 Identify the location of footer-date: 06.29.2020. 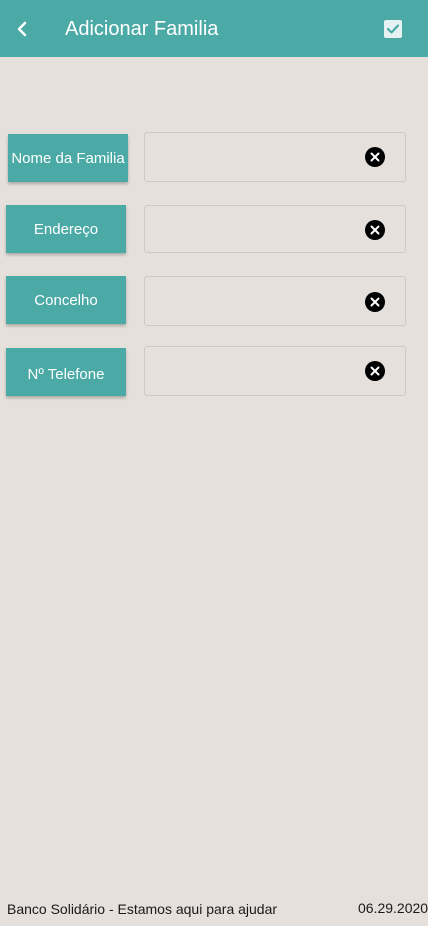
(393, 908).